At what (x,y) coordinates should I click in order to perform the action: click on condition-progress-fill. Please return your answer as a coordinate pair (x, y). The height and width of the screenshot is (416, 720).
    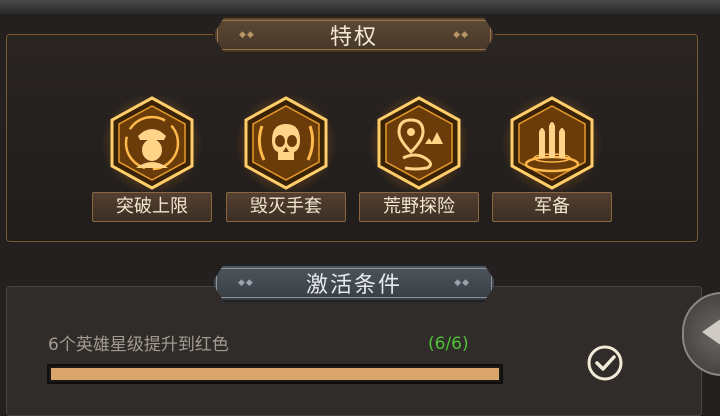
    Looking at the image, I should click on (275, 374).